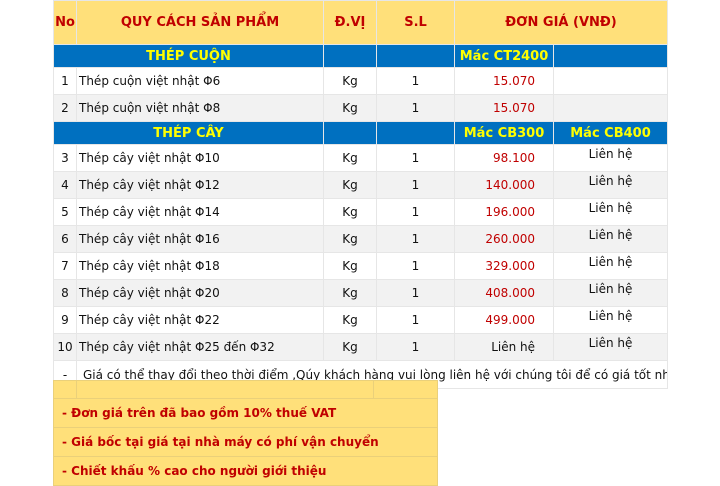 The height and width of the screenshot is (486, 720). What do you see at coordinates (200, 266) in the screenshot?
I see `cell-name: Thép cây việt nhật Φ18` at bounding box center [200, 266].